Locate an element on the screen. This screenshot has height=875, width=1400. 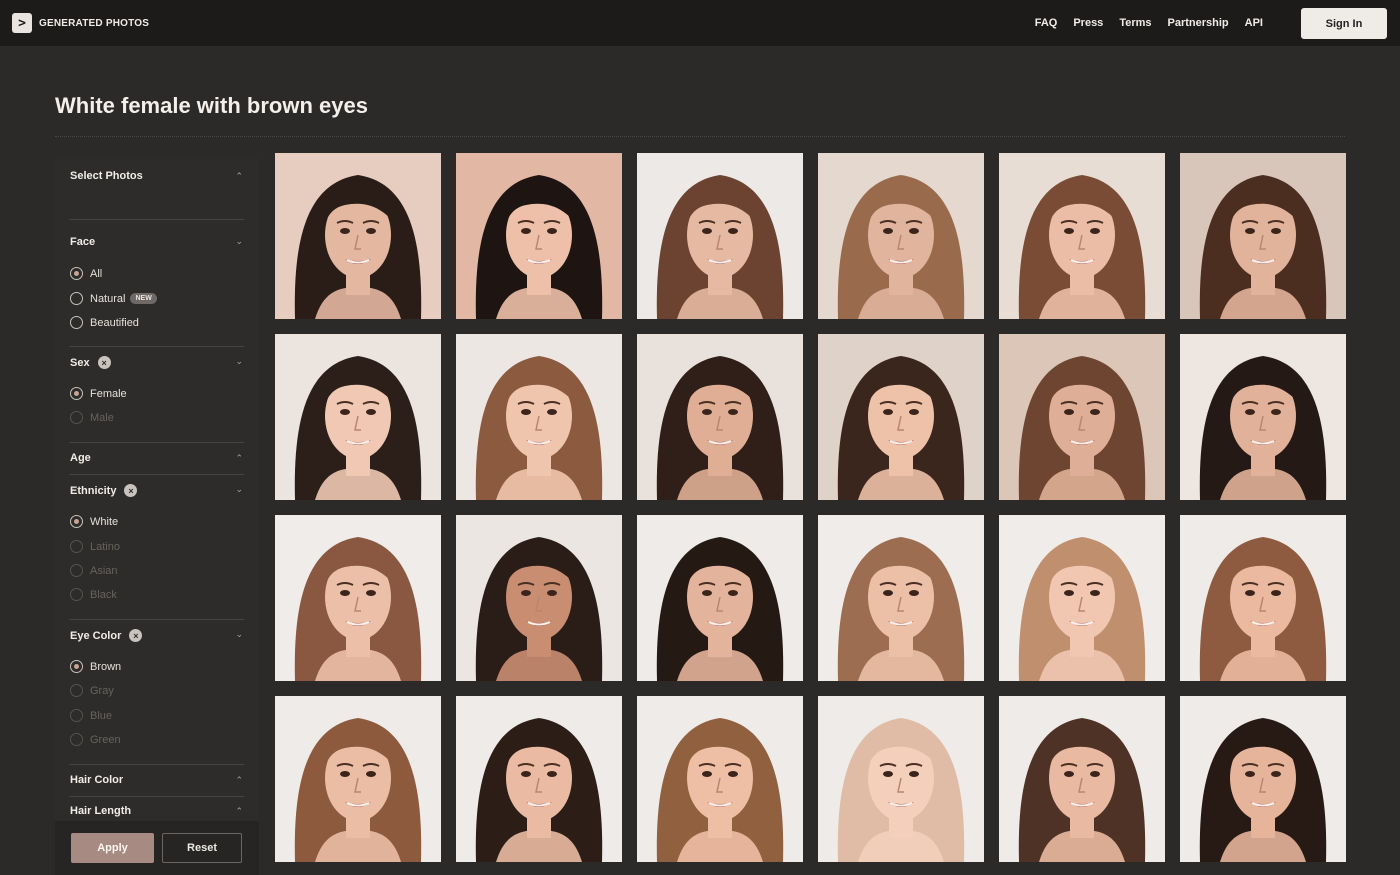
section-sex: Sex × is located at coordinates (90, 362).